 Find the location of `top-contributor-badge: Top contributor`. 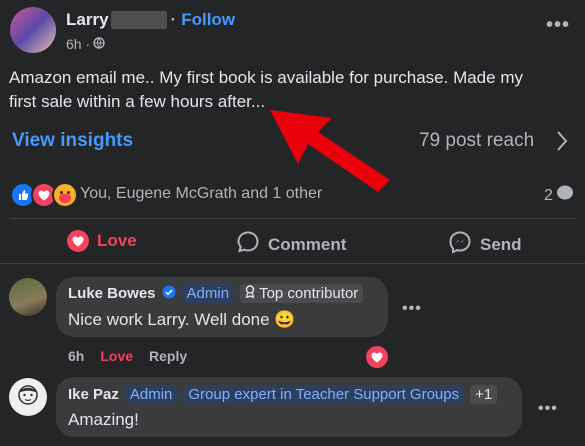

top-contributor-badge: Top contributor is located at coordinates (302, 293).